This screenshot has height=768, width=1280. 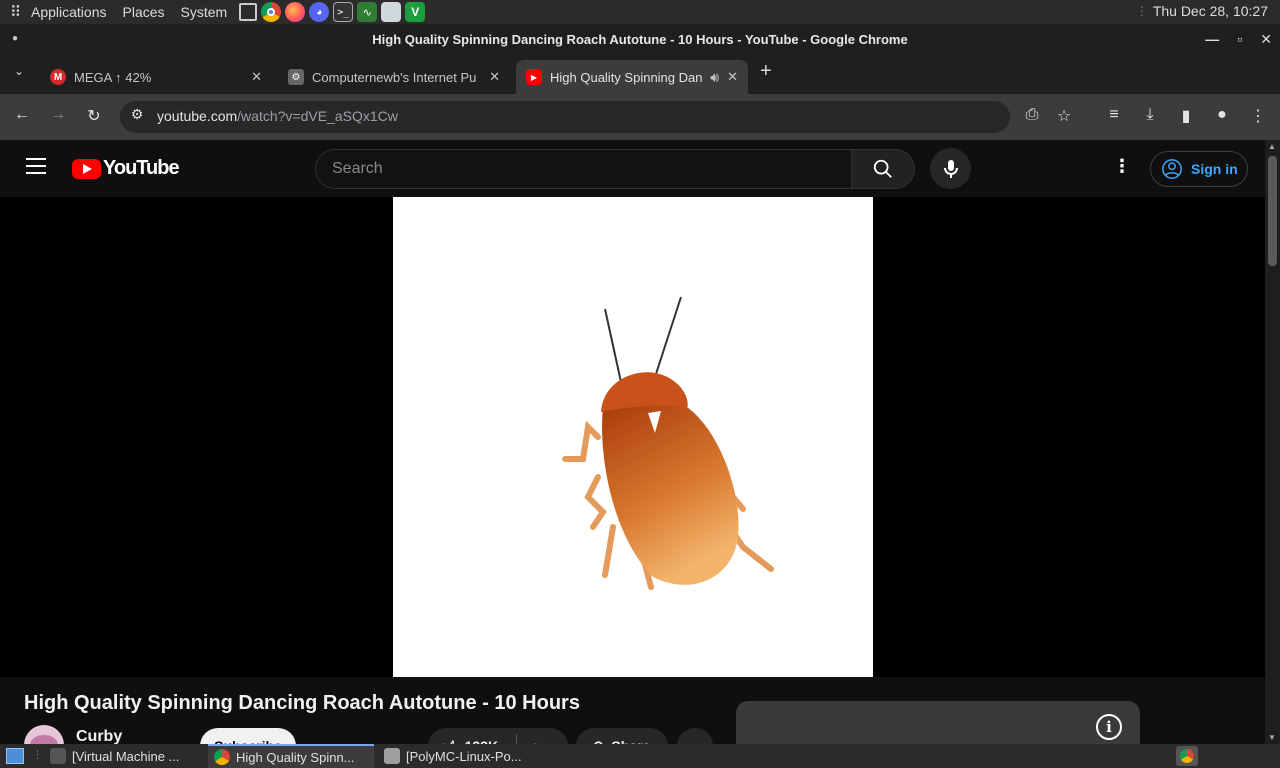 I want to click on search-icon, so click(x=882, y=168).